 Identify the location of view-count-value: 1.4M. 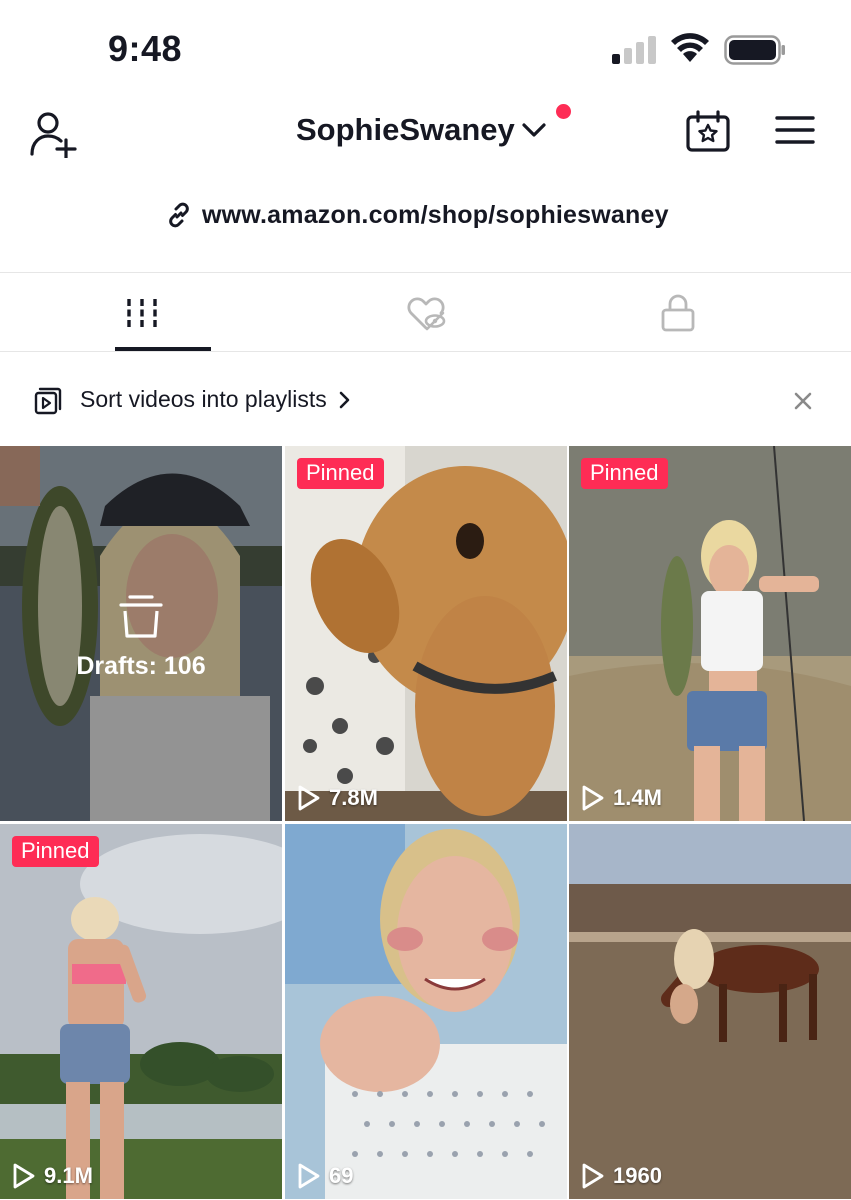
(637, 797).